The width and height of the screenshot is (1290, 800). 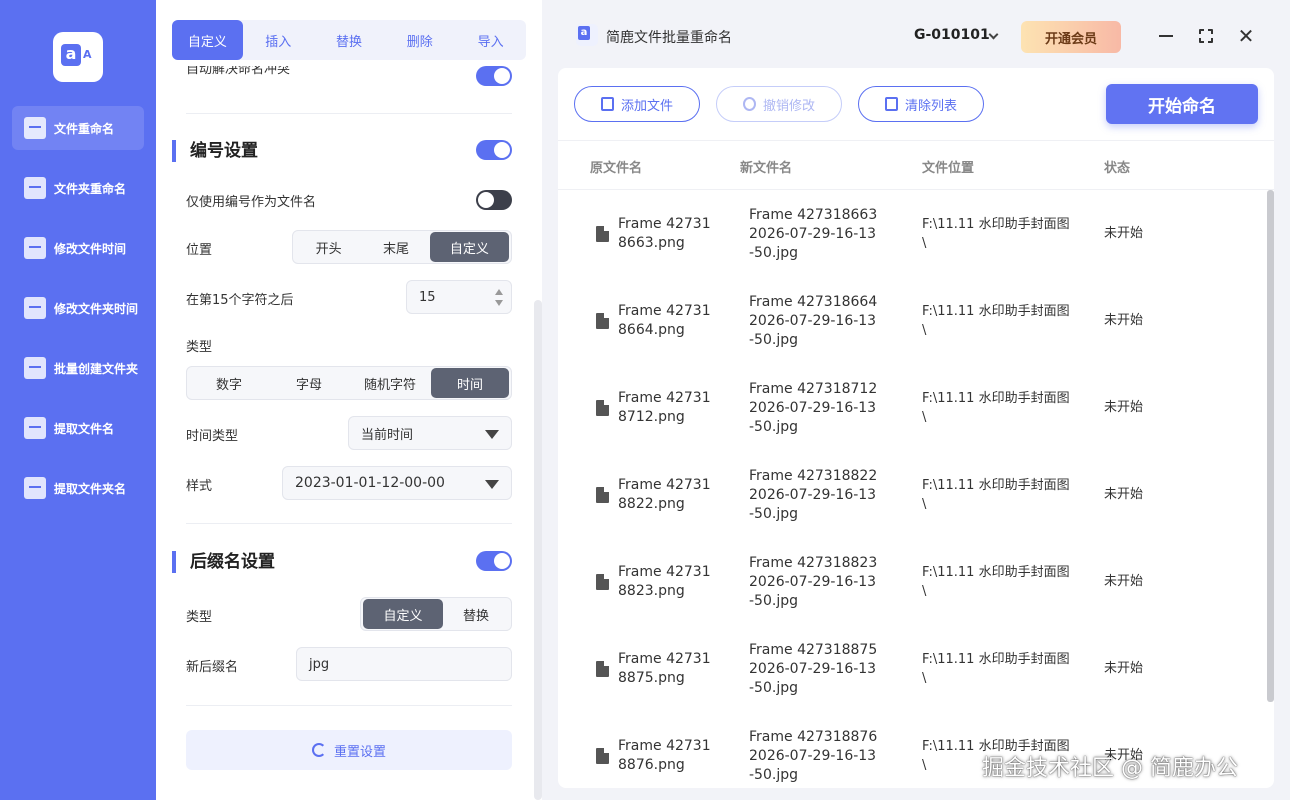 What do you see at coordinates (84, 428) in the screenshot?
I see `sidebar-item-label: 提取文件名` at bounding box center [84, 428].